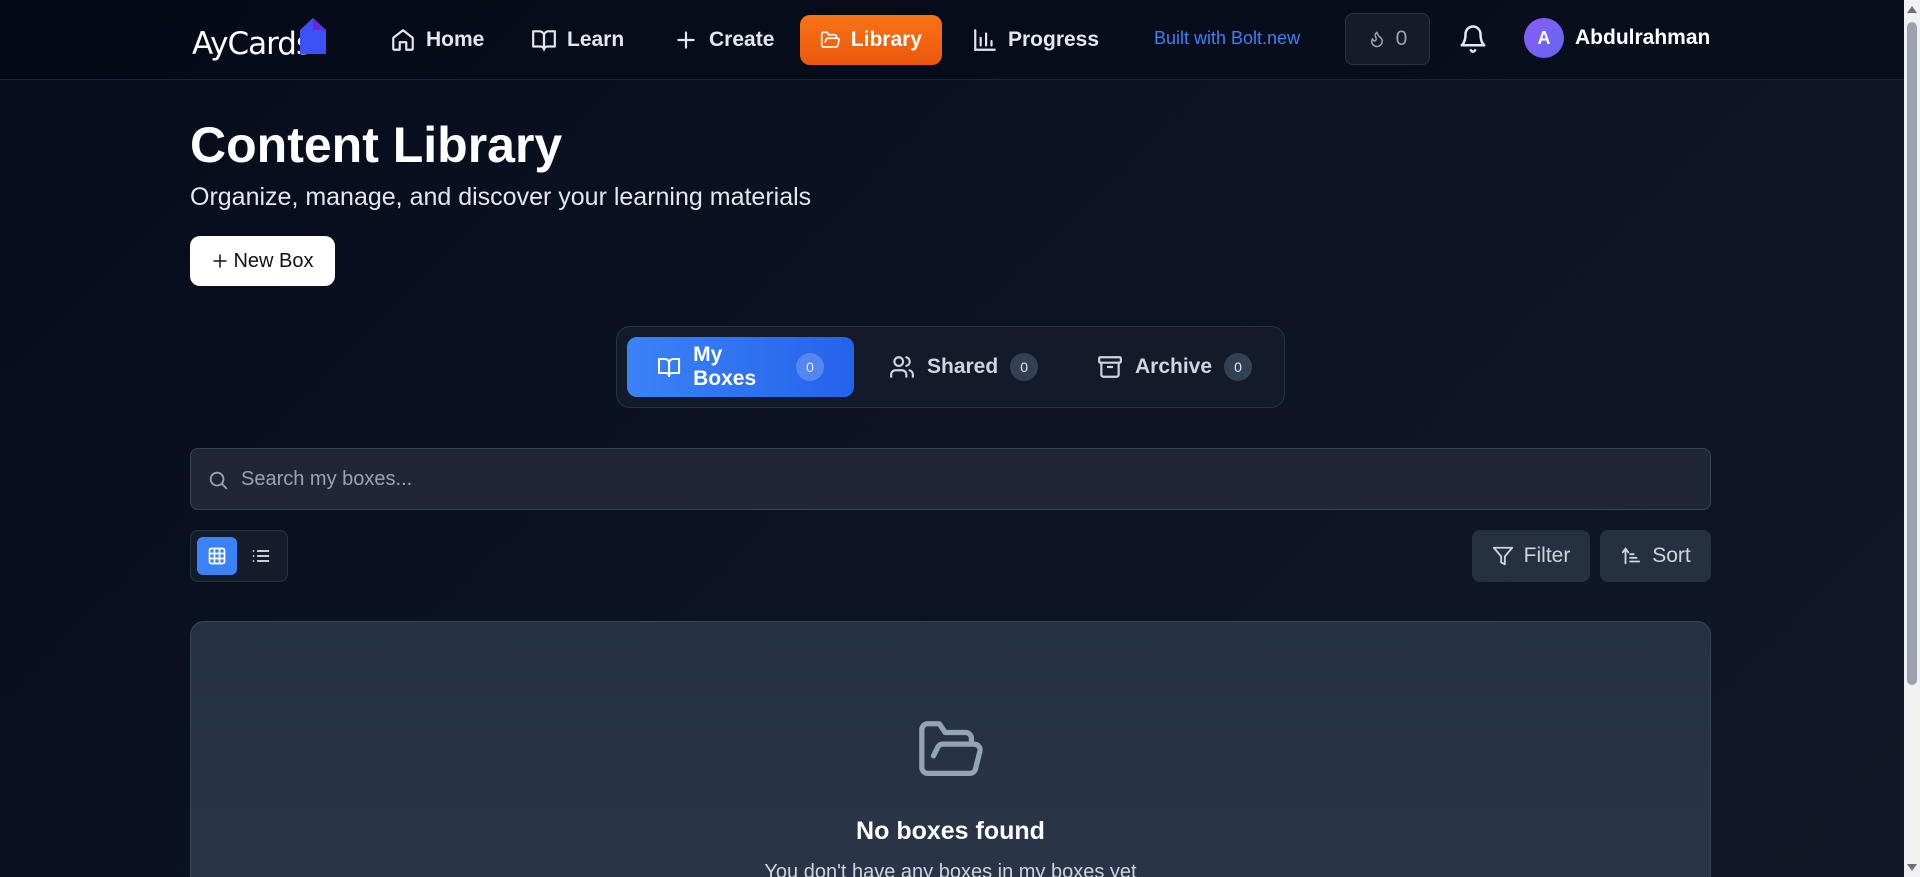 This screenshot has width=1920, height=877. I want to click on house-logo-icon, so click(313, 36).